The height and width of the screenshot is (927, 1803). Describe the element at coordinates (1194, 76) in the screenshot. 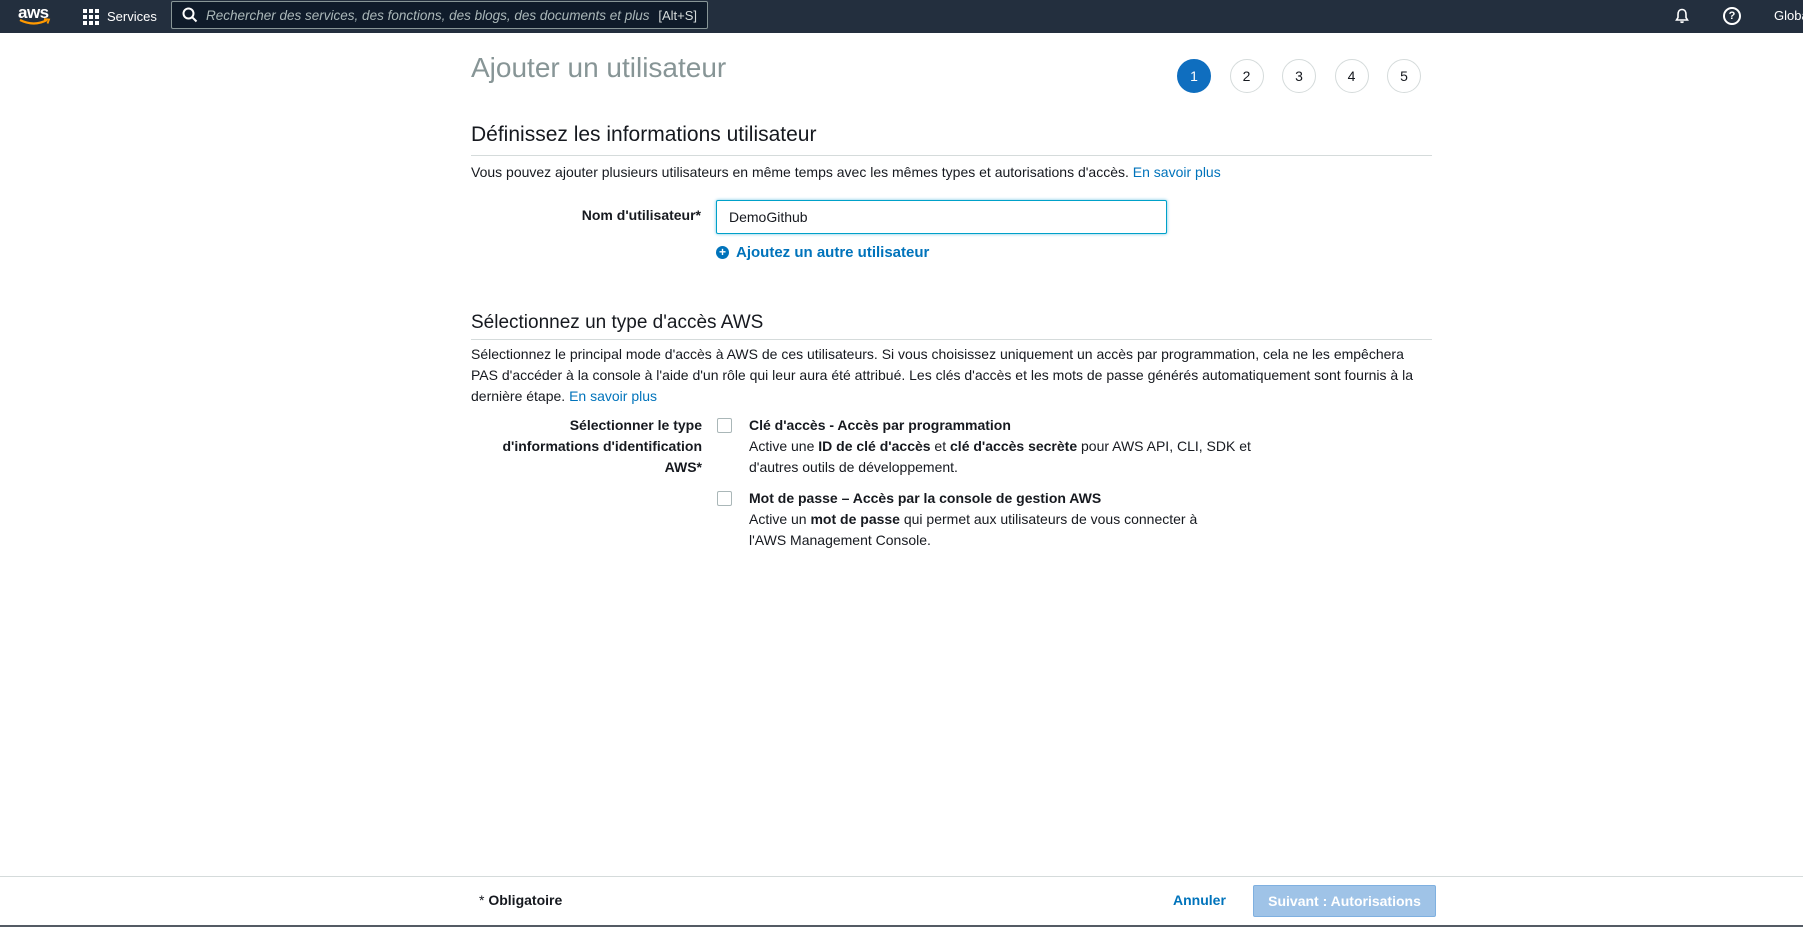

I see `wizard-step-1: 1` at that location.